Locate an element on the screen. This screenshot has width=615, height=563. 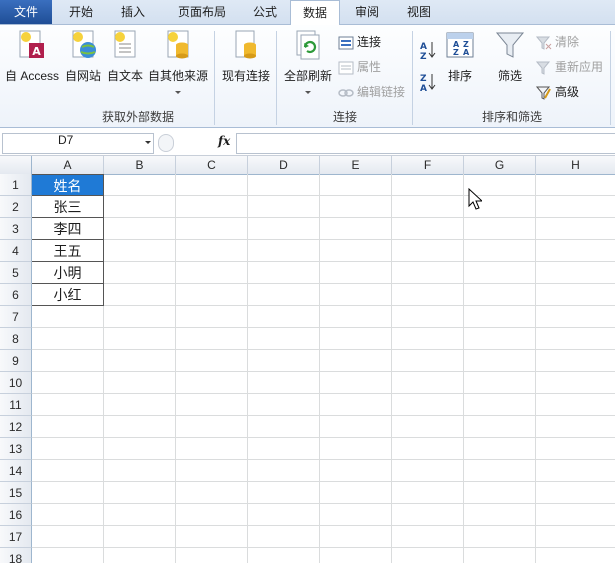
cell-a5: 小明 is located at coordinates (68, 273).